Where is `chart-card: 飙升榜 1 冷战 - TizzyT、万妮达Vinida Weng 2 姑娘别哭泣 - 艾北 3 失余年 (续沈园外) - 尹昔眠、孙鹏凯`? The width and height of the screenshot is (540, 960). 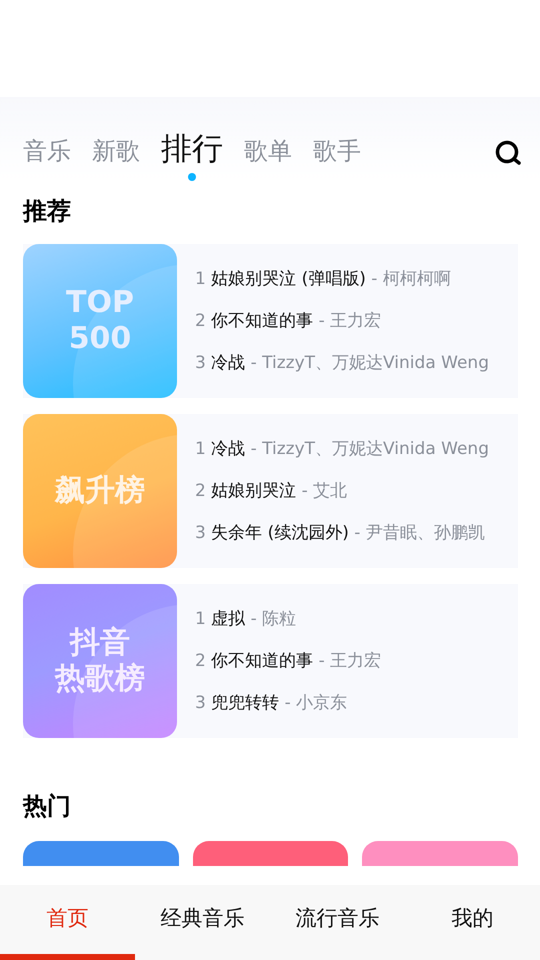 chart-card: 飙升榜 1 冷战 - TizzyT、万妮达Vinida Weng 2 姑娘别哭泣 - 艾北 3 失余年 (续沈园外) - 尹昔眠、孙鹏凯 is located at coordinates (270, 491).